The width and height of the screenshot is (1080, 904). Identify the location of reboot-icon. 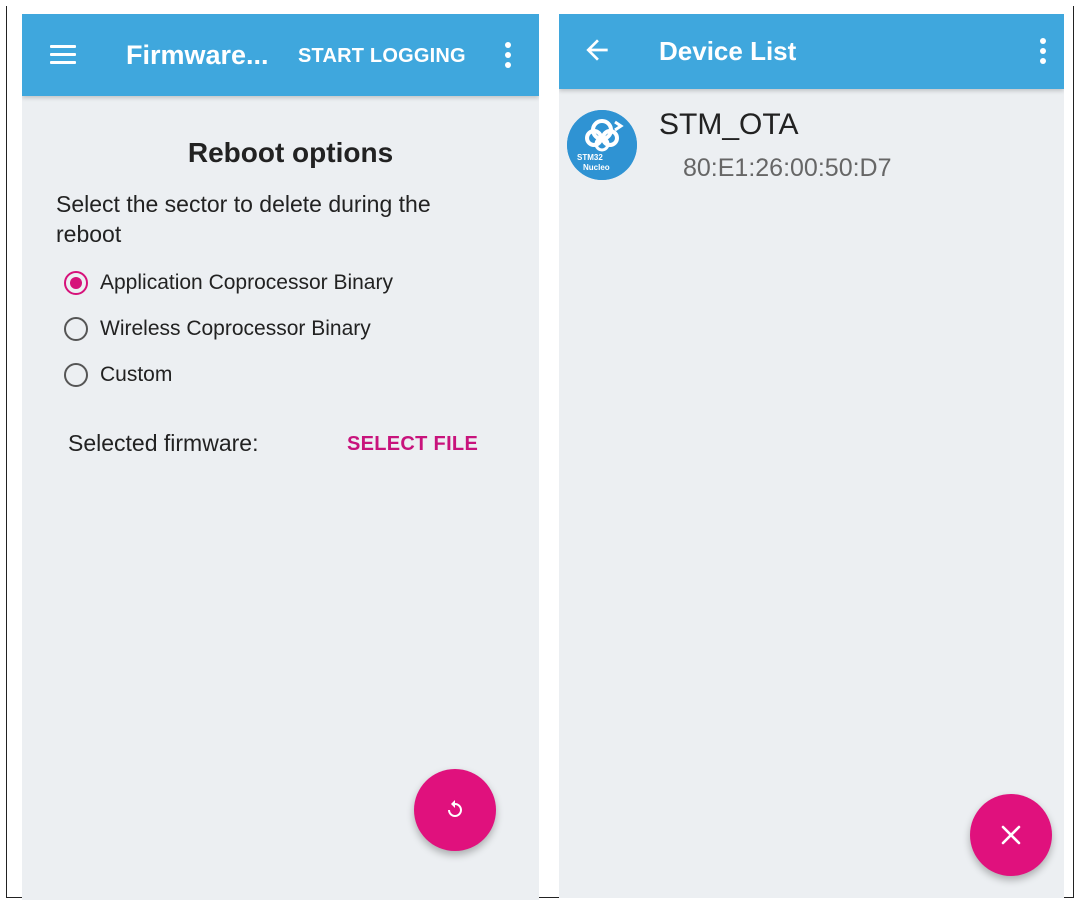
(455, 808).